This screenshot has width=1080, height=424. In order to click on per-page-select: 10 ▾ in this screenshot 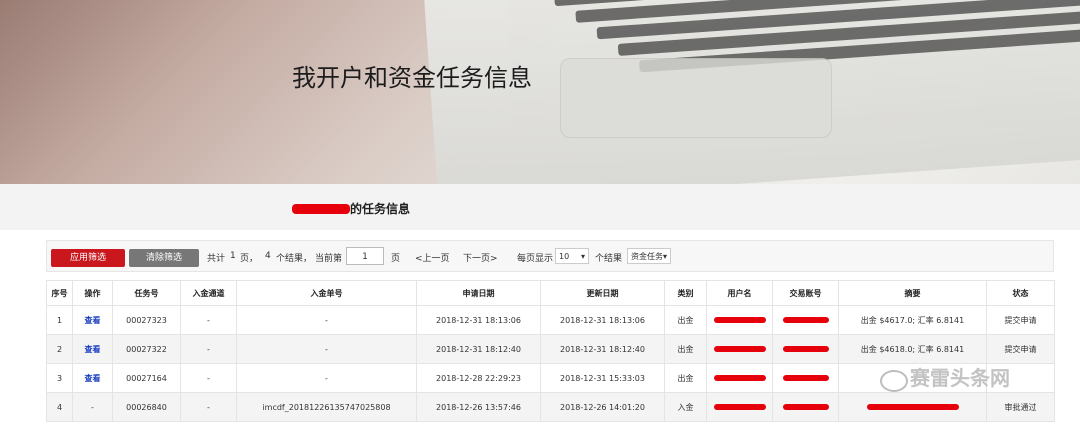, I will do `click(572, 256)`.